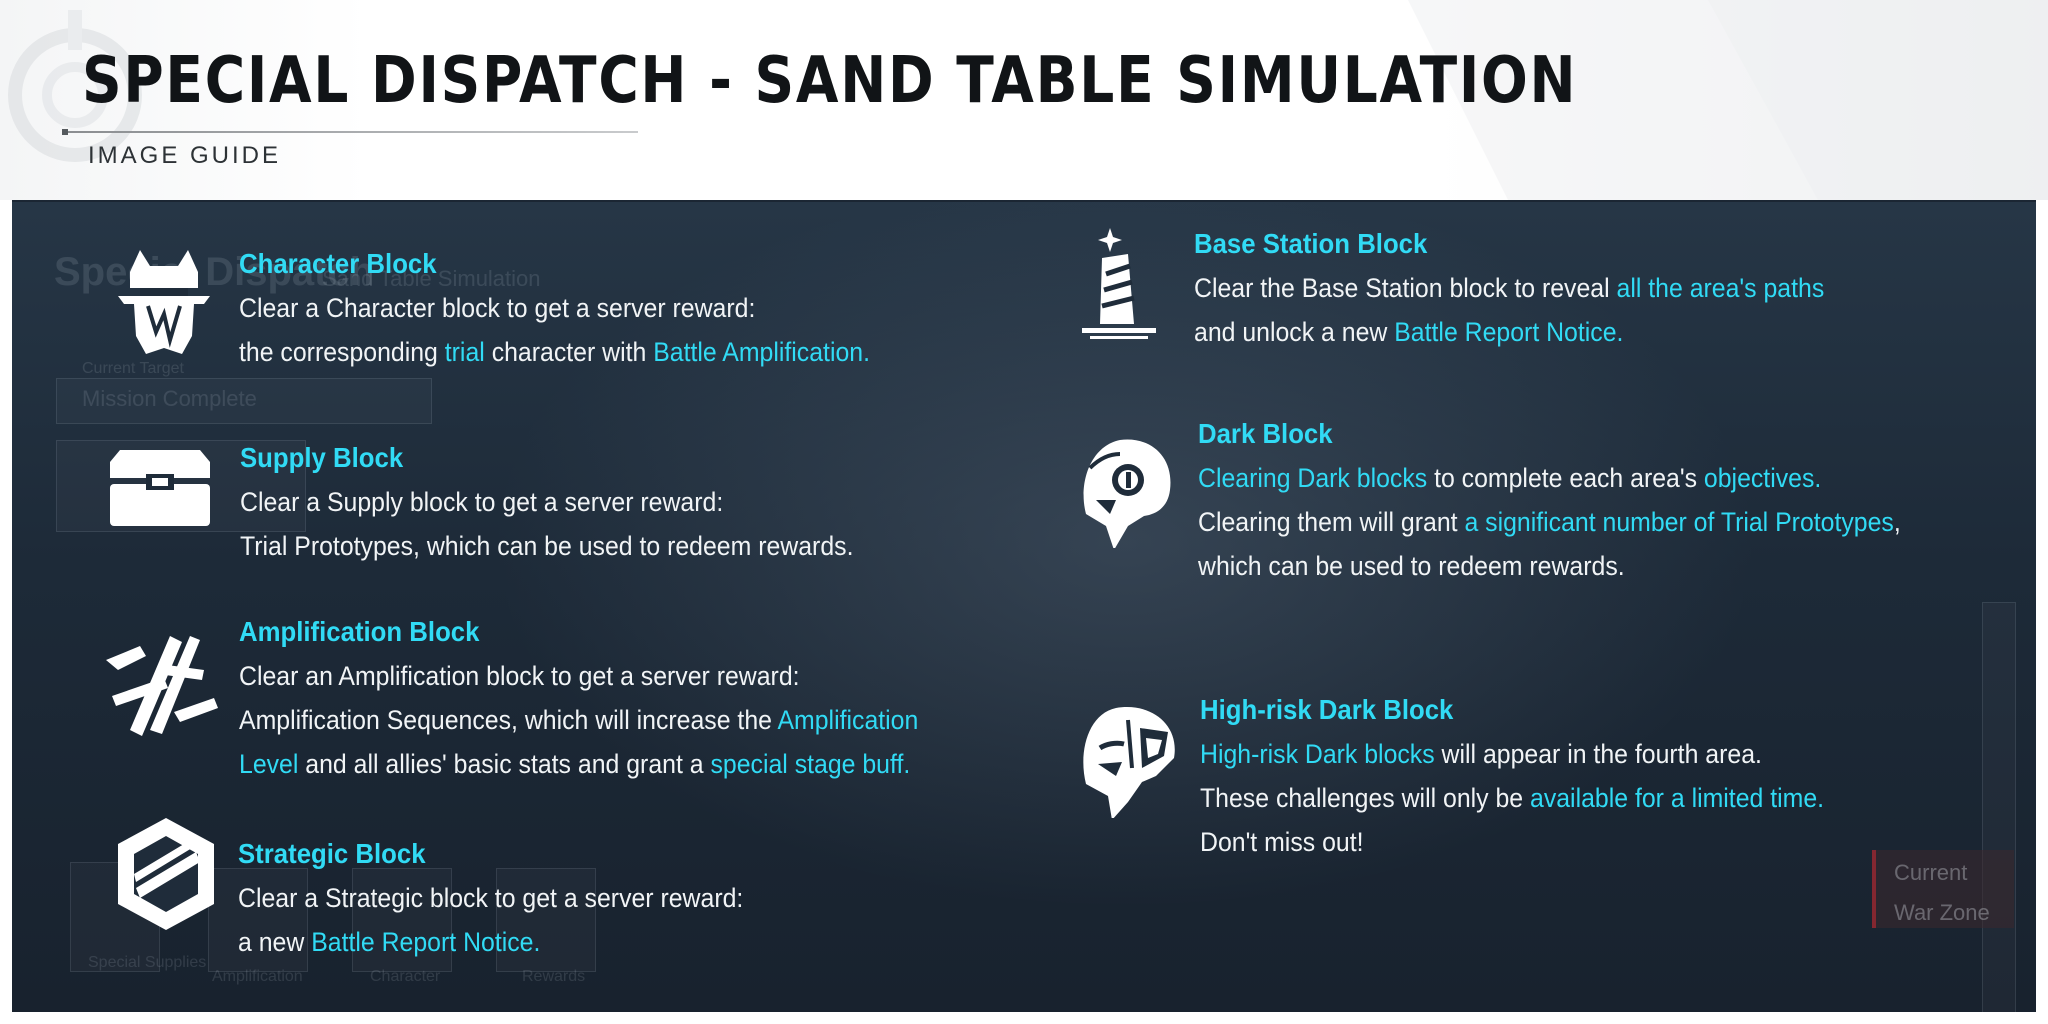  I want to click on bg-current-war-zone: Current War Zone, so click(1943, 889).